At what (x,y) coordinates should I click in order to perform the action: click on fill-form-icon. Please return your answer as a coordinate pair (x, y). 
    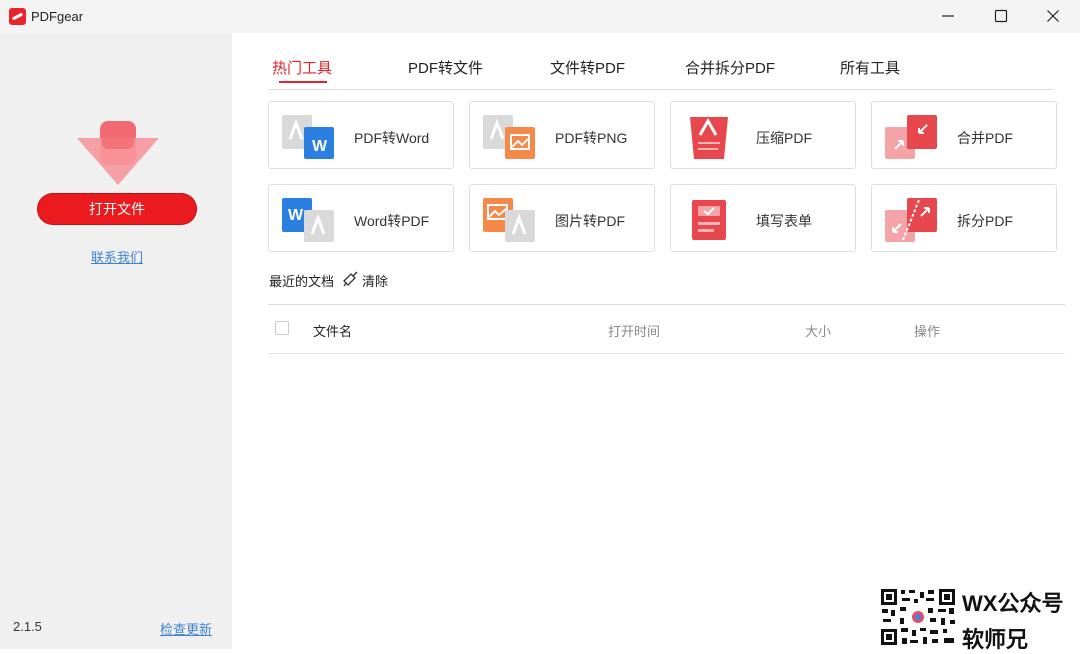
    Looking at the image, I should click on (709, 220).